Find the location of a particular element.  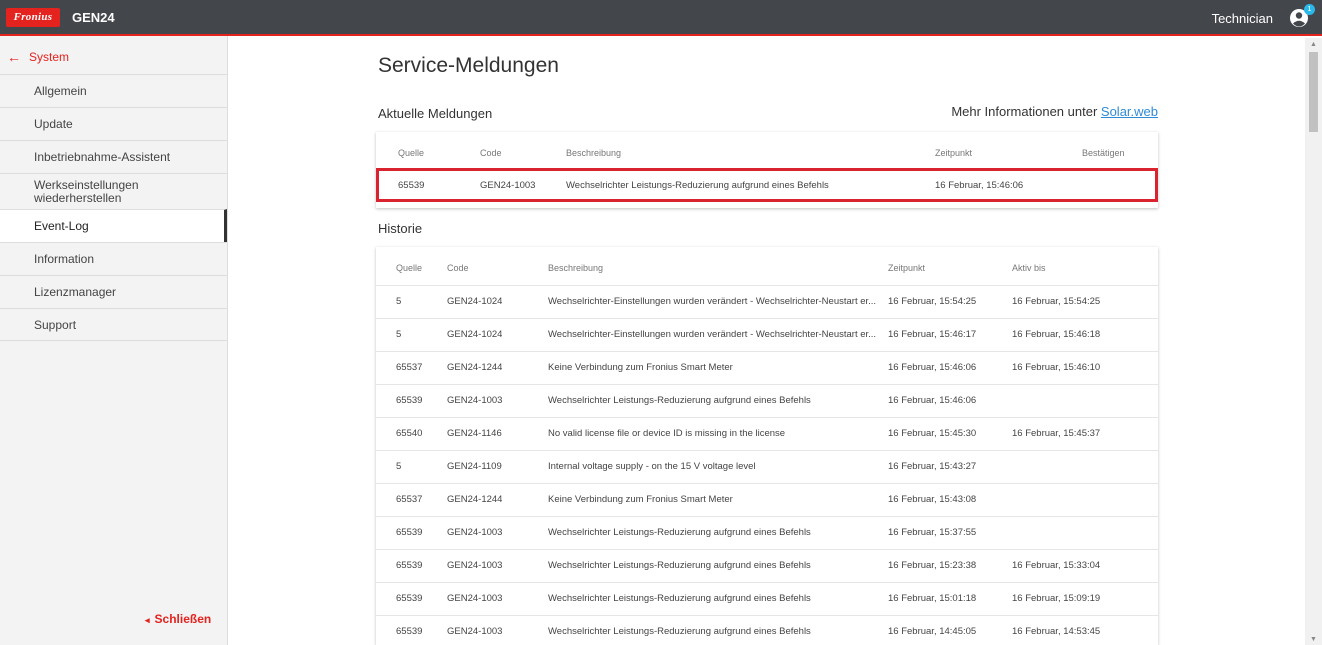

solar-web-link: Solar.web is located at coordinates (1129, 111).